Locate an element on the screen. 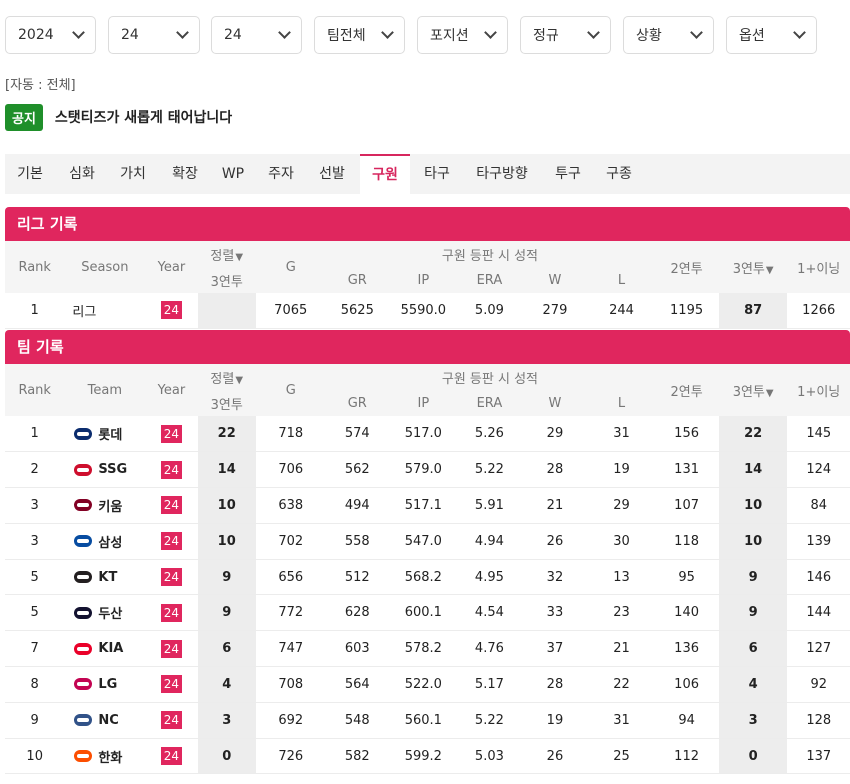  team-name-link: NC is located at coordinates (108, 720).